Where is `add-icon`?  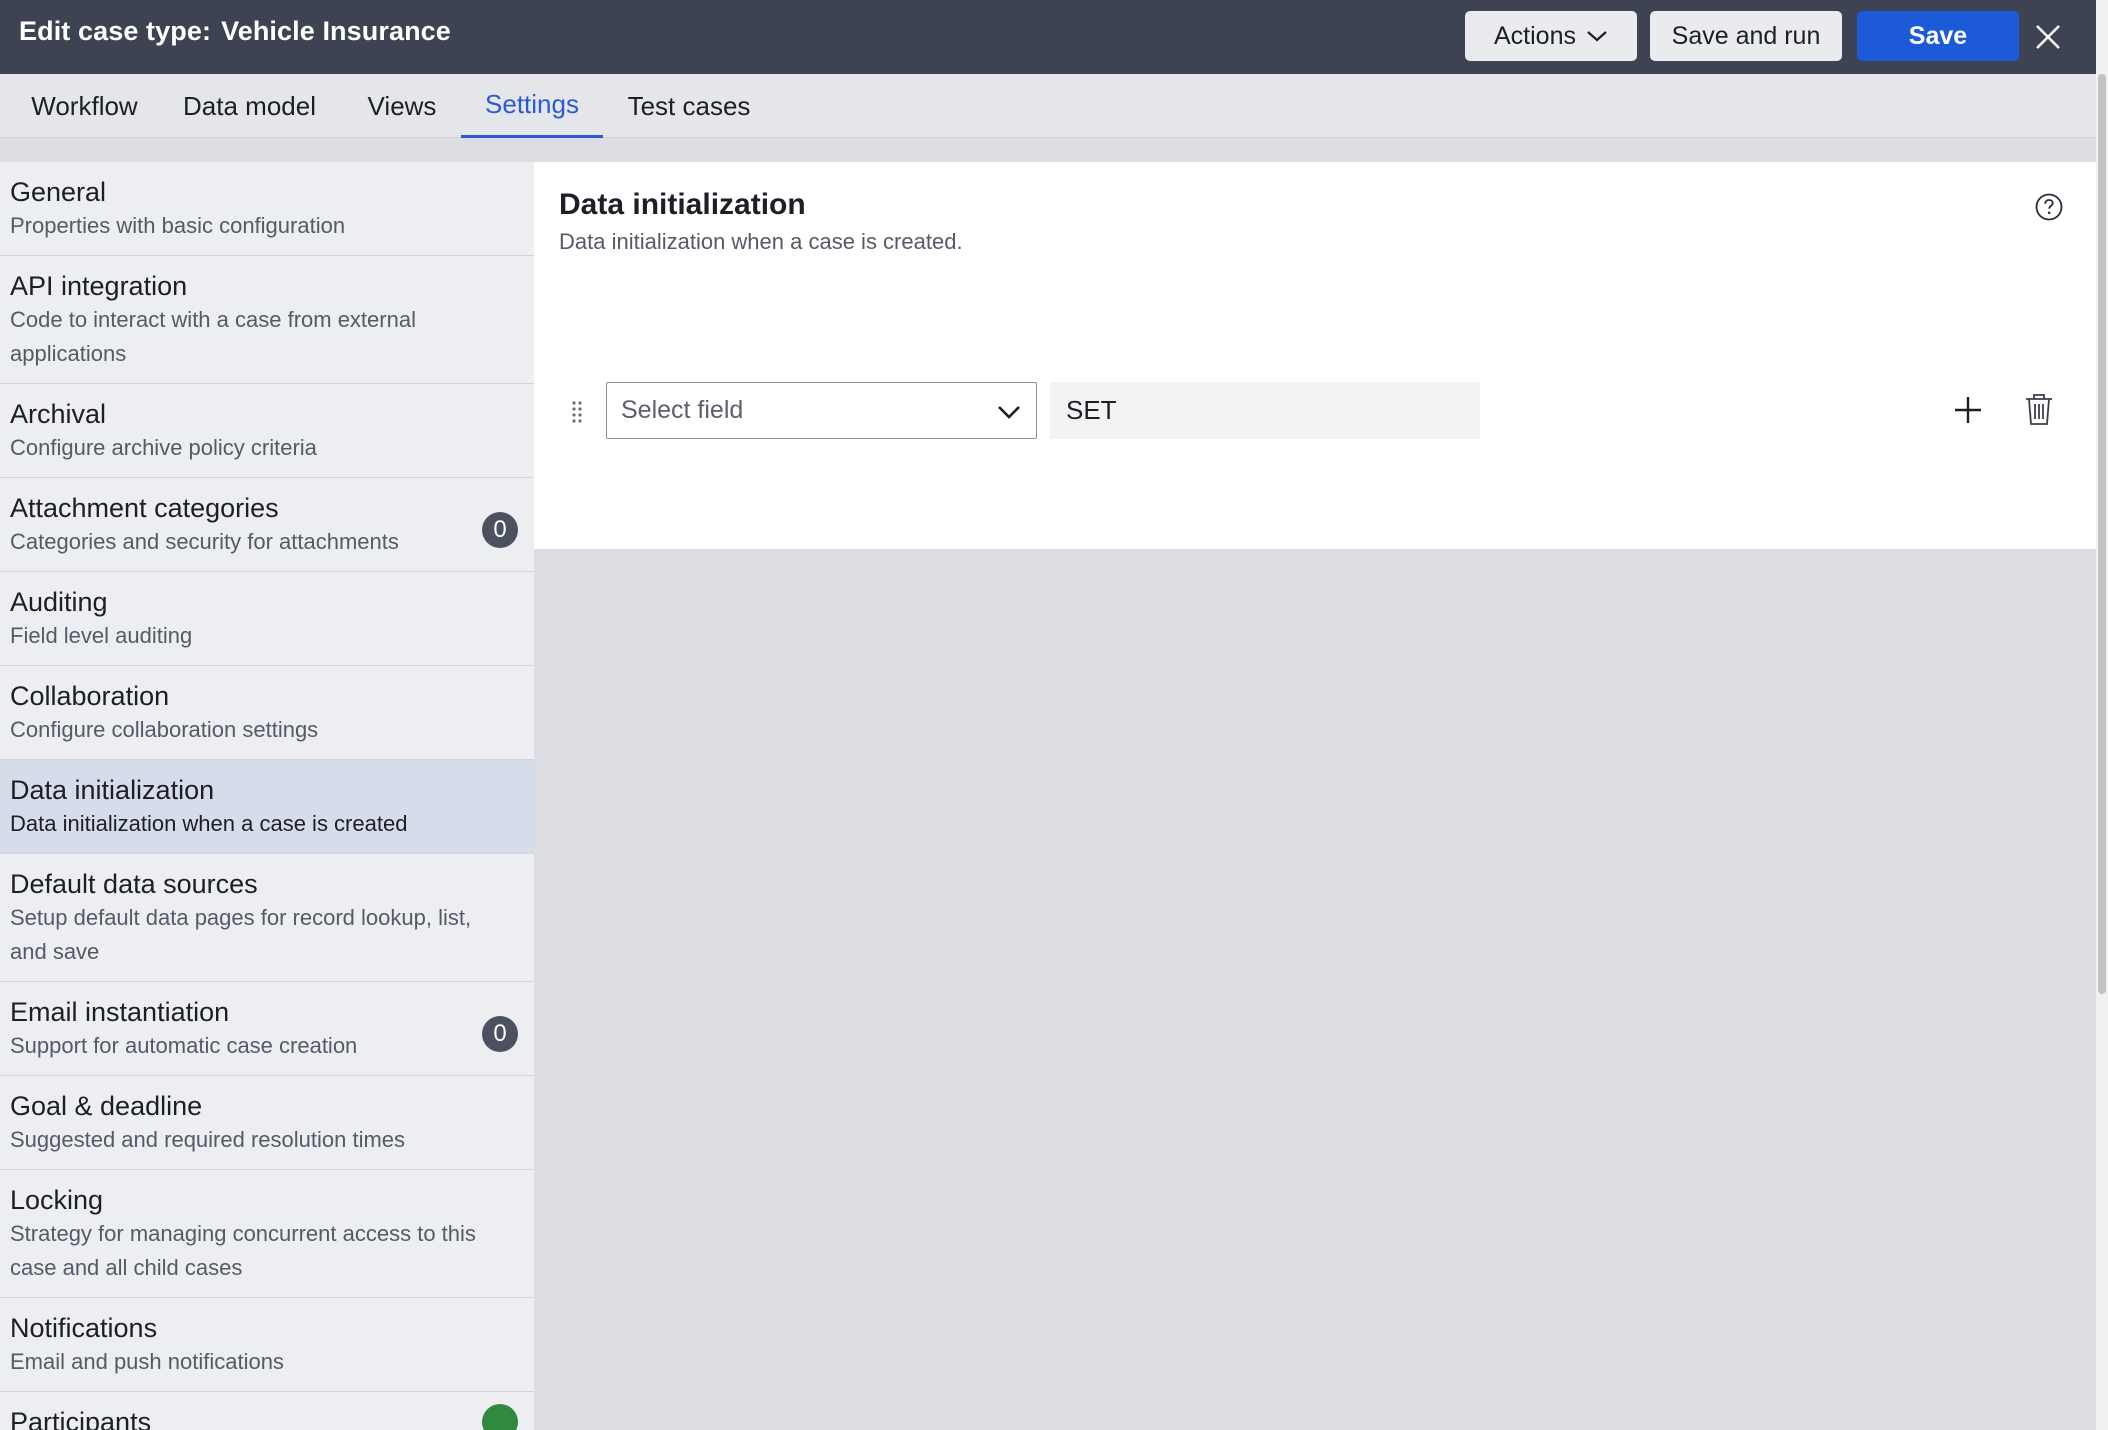
add-icon is located at coordinates (1968, 410).